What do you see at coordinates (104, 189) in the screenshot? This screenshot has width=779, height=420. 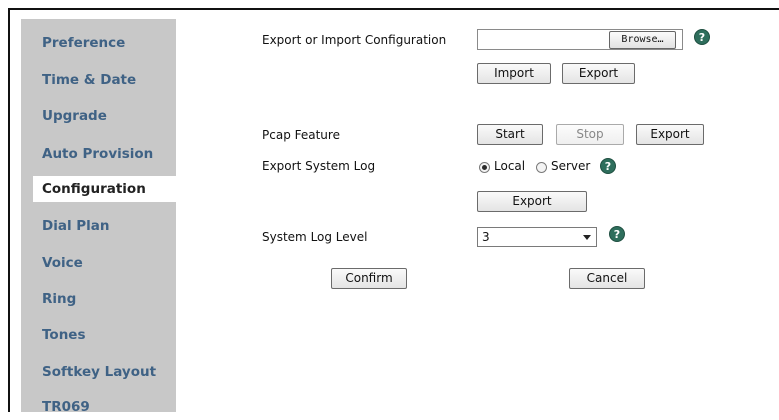 I see `sidebar-item-configuration: Configuration` at bounding box center [104, 189].